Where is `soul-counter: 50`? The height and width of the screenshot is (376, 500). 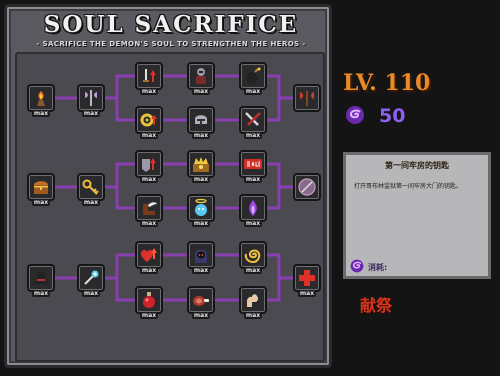
soul-counter: 50 is located at coordinates (403, 116).